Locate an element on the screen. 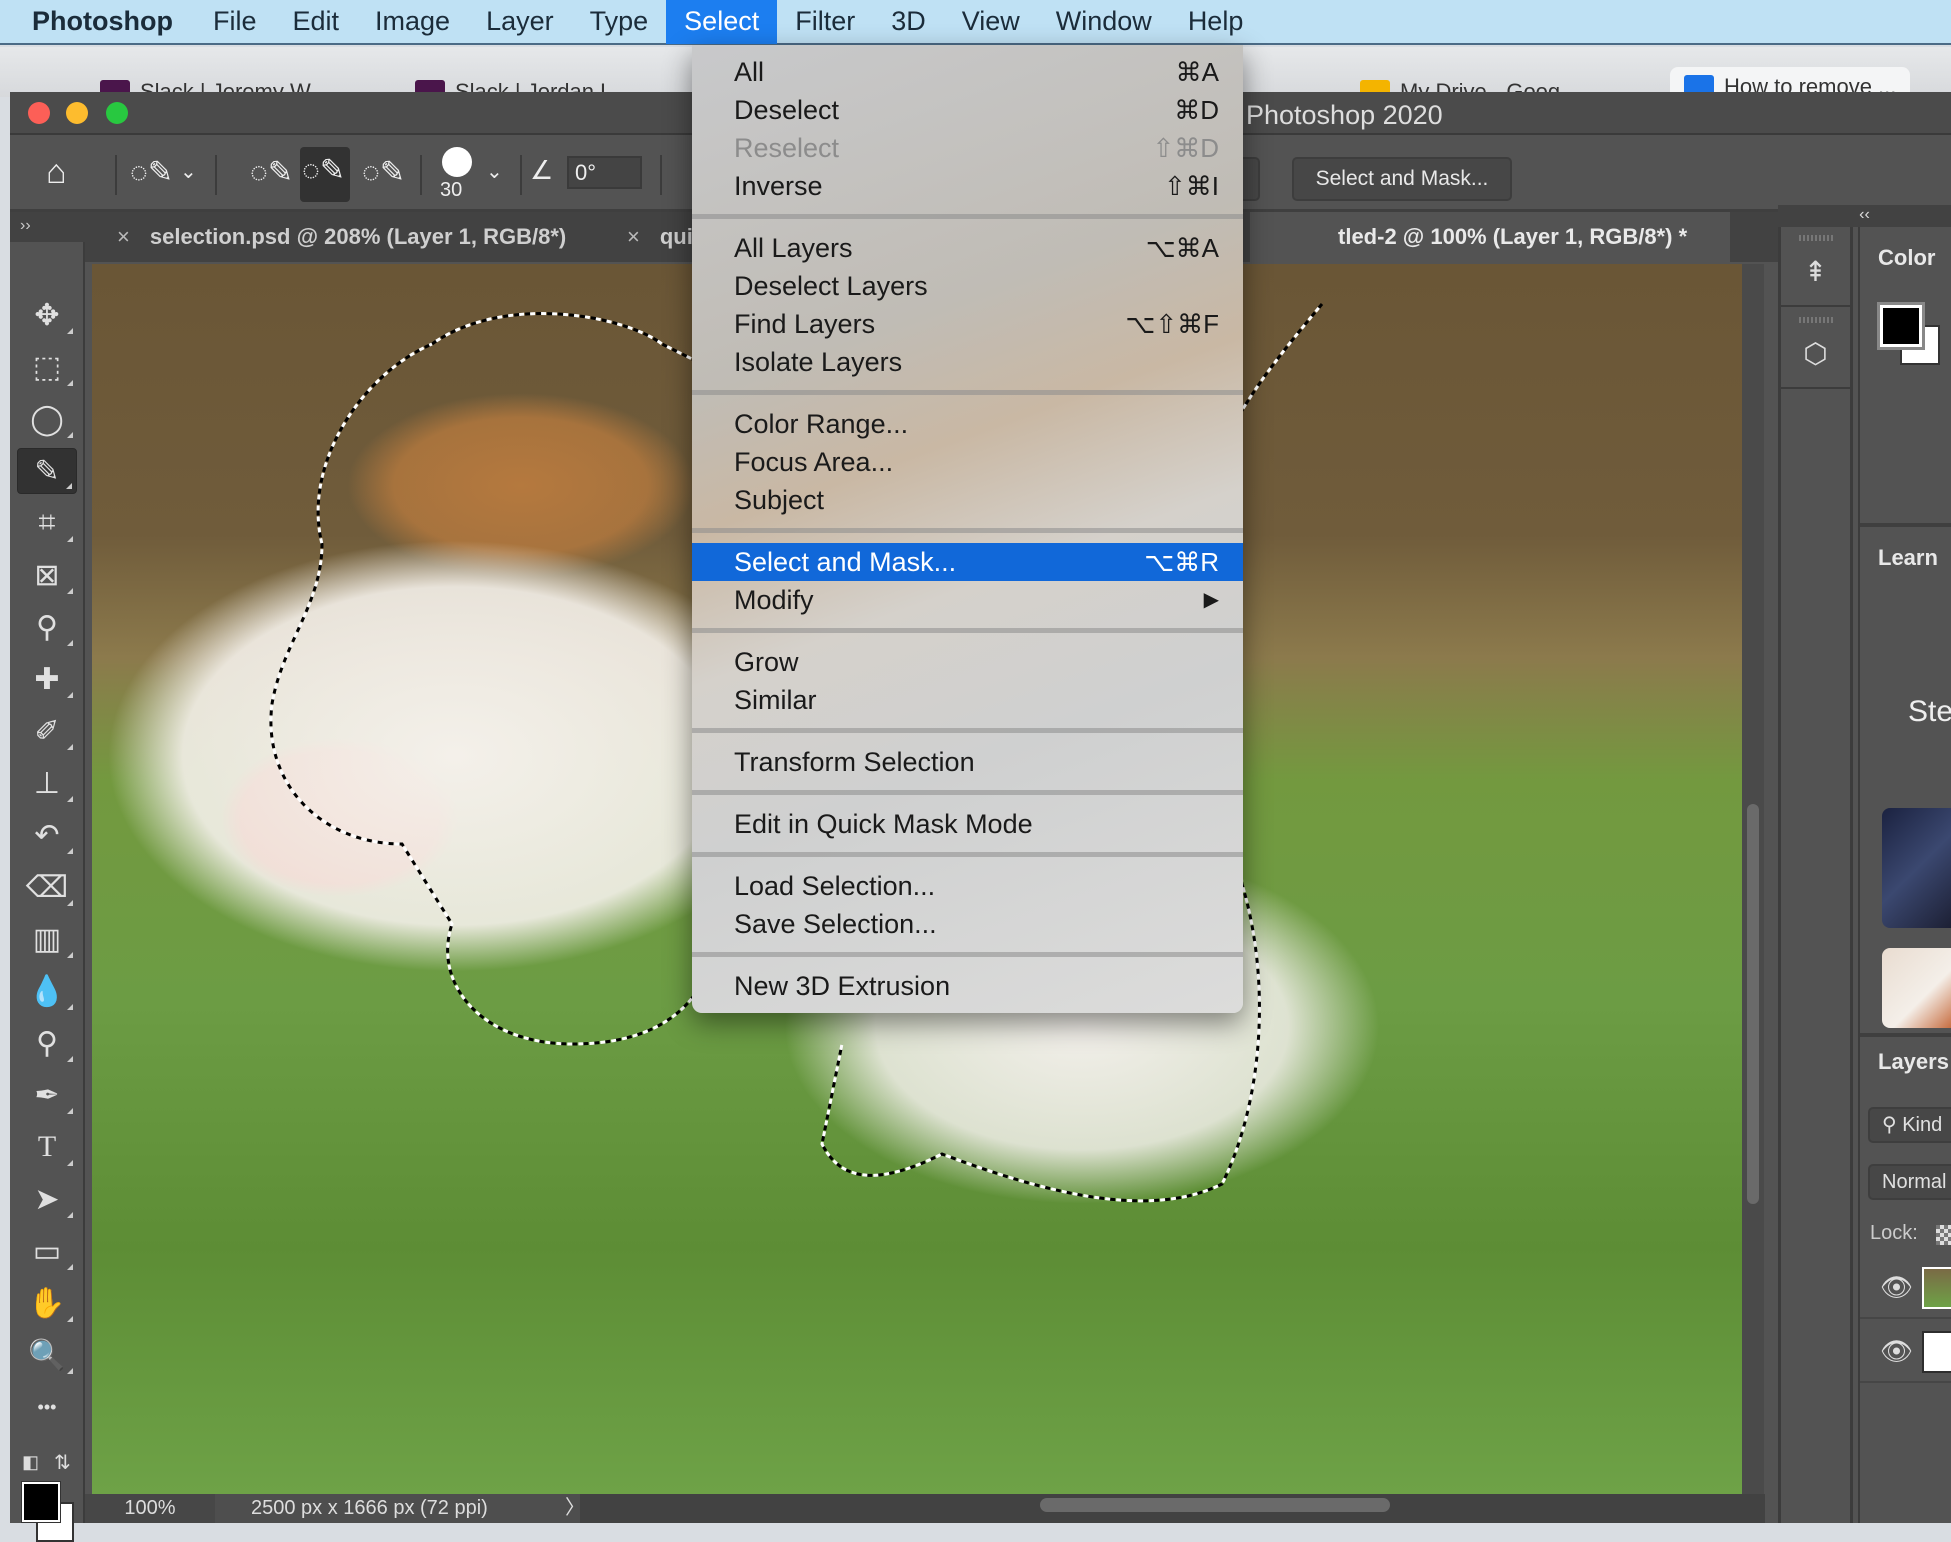  frame-tool-icon: ⊠ is located at coordinates (47, 575).